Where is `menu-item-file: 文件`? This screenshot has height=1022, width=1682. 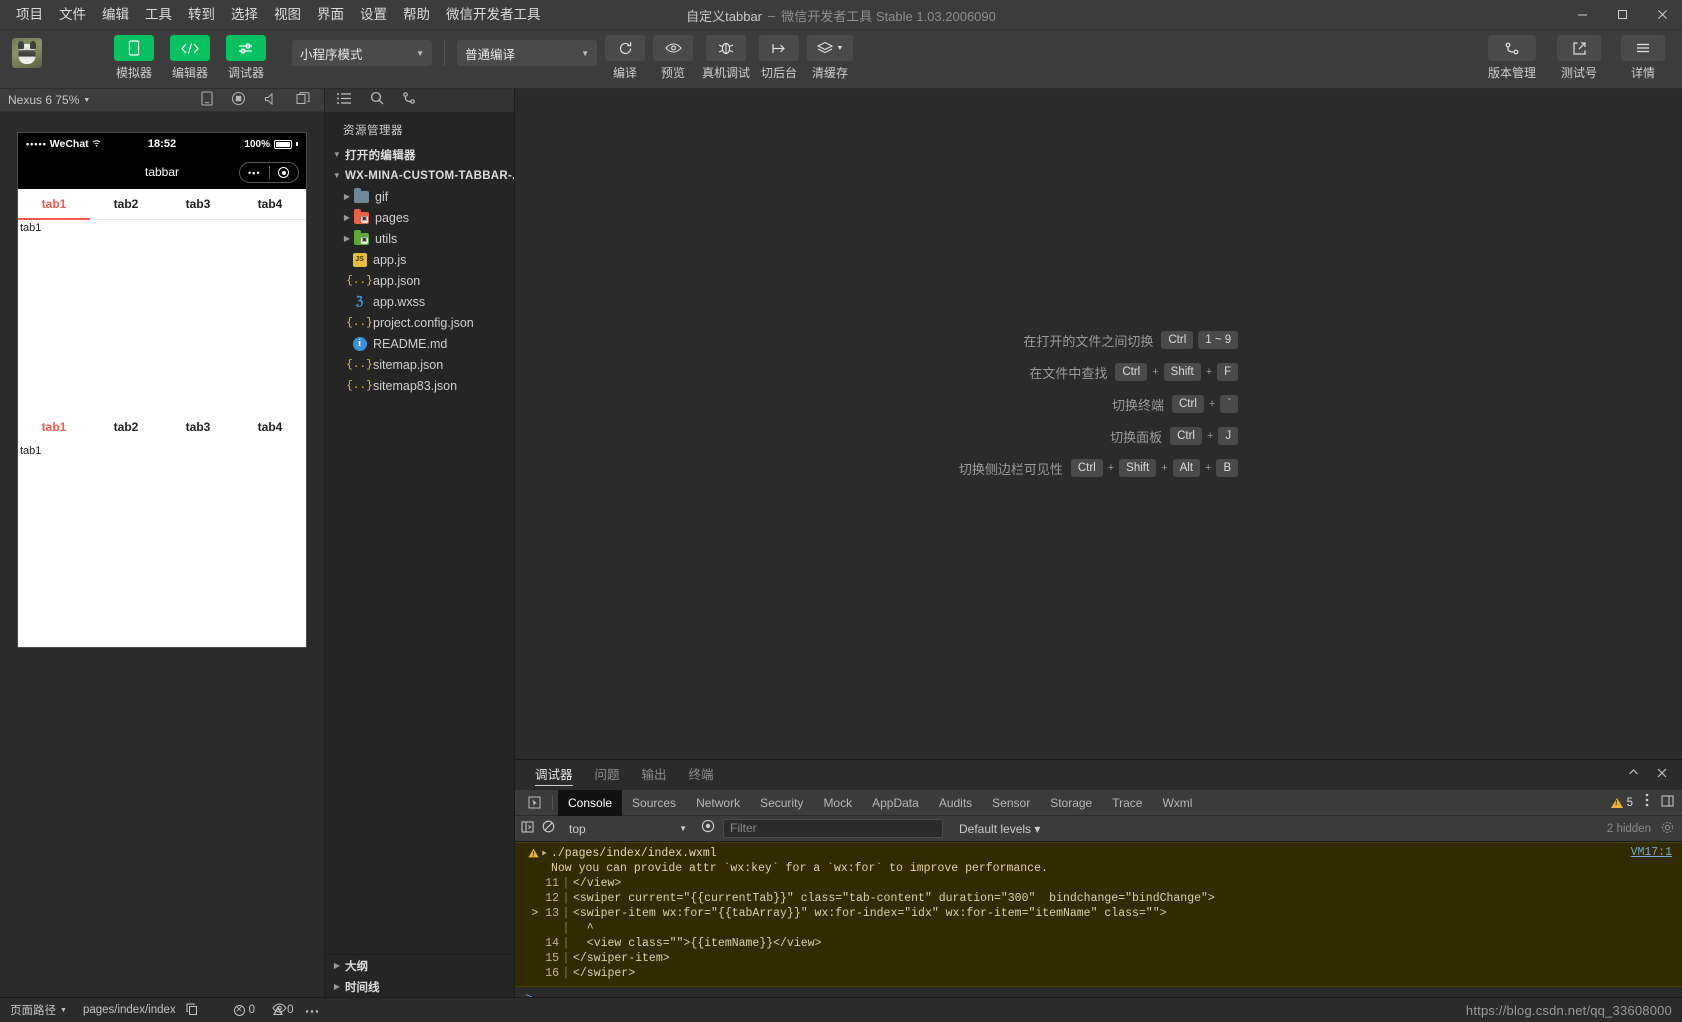
menu-item-file: 文件 is located at coordinates (72, 15).